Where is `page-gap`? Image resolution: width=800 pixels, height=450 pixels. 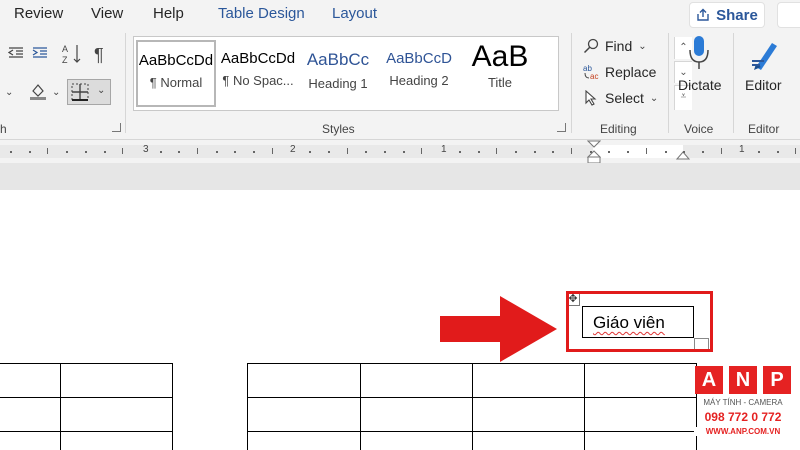
page-gap is located at coordinates (400, 176).